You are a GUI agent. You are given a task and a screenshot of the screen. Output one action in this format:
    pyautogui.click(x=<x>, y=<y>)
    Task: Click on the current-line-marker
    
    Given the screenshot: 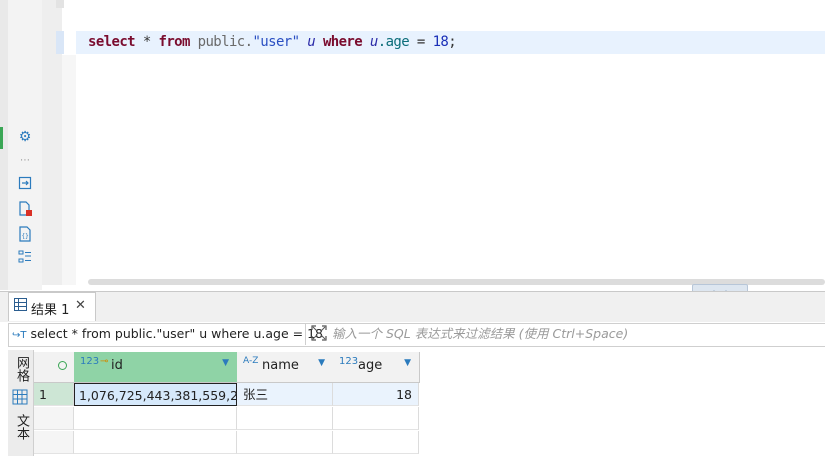 What is the action you would take?
    pyautogui.click(x=60, y=42)
    